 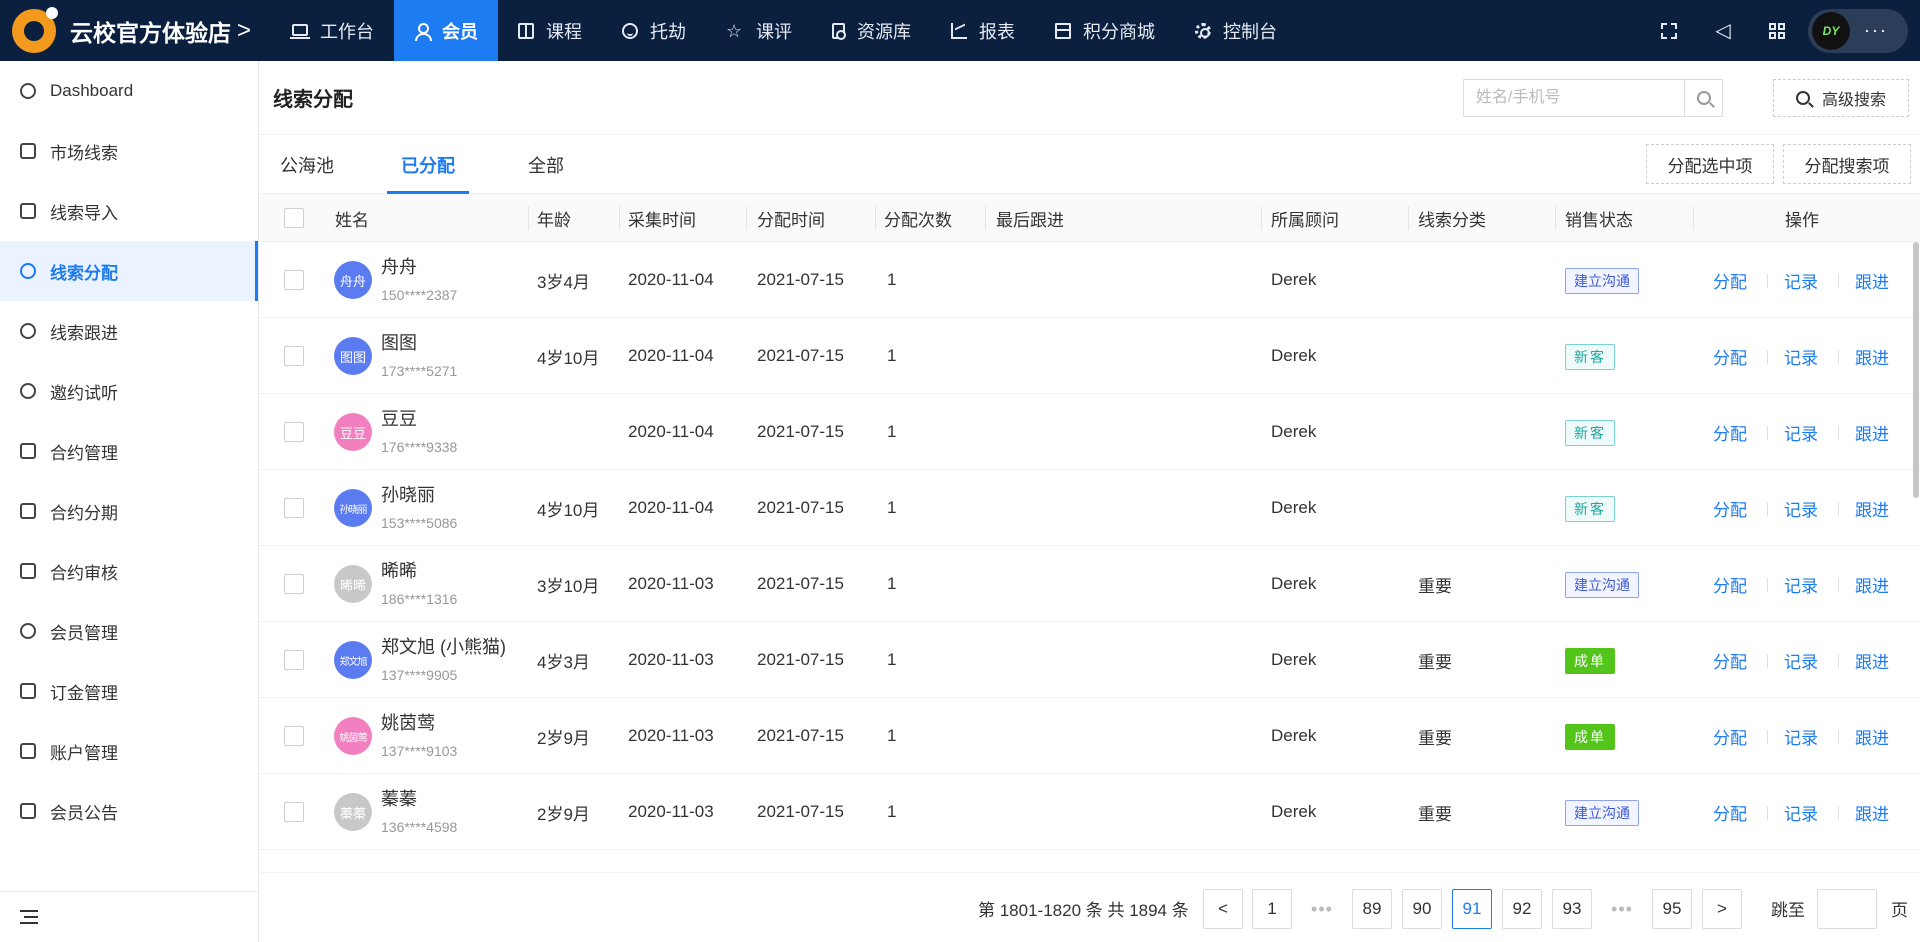 What do you see at coordinates (129, 271) in the screenshot?
I see `sidebar-item-lead-assignment: 线索分配` at bounding box center [129, 271].